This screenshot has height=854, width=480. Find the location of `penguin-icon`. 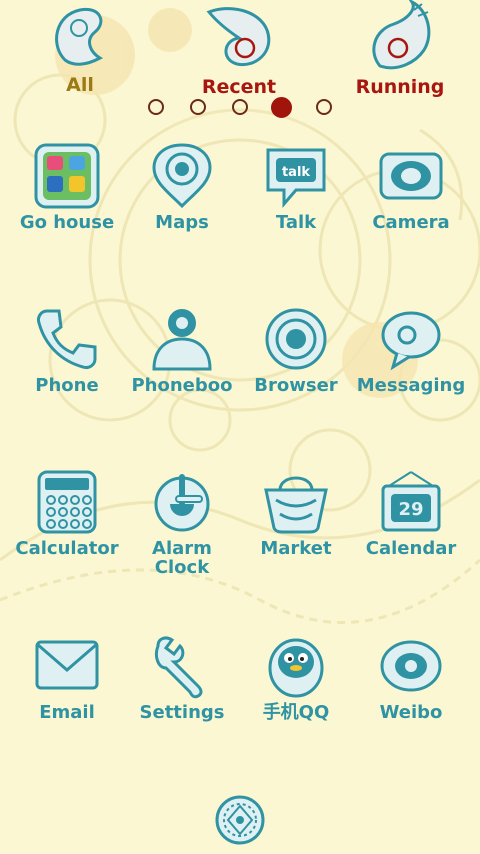

penguin-icon is located at coordinates (296, 668).